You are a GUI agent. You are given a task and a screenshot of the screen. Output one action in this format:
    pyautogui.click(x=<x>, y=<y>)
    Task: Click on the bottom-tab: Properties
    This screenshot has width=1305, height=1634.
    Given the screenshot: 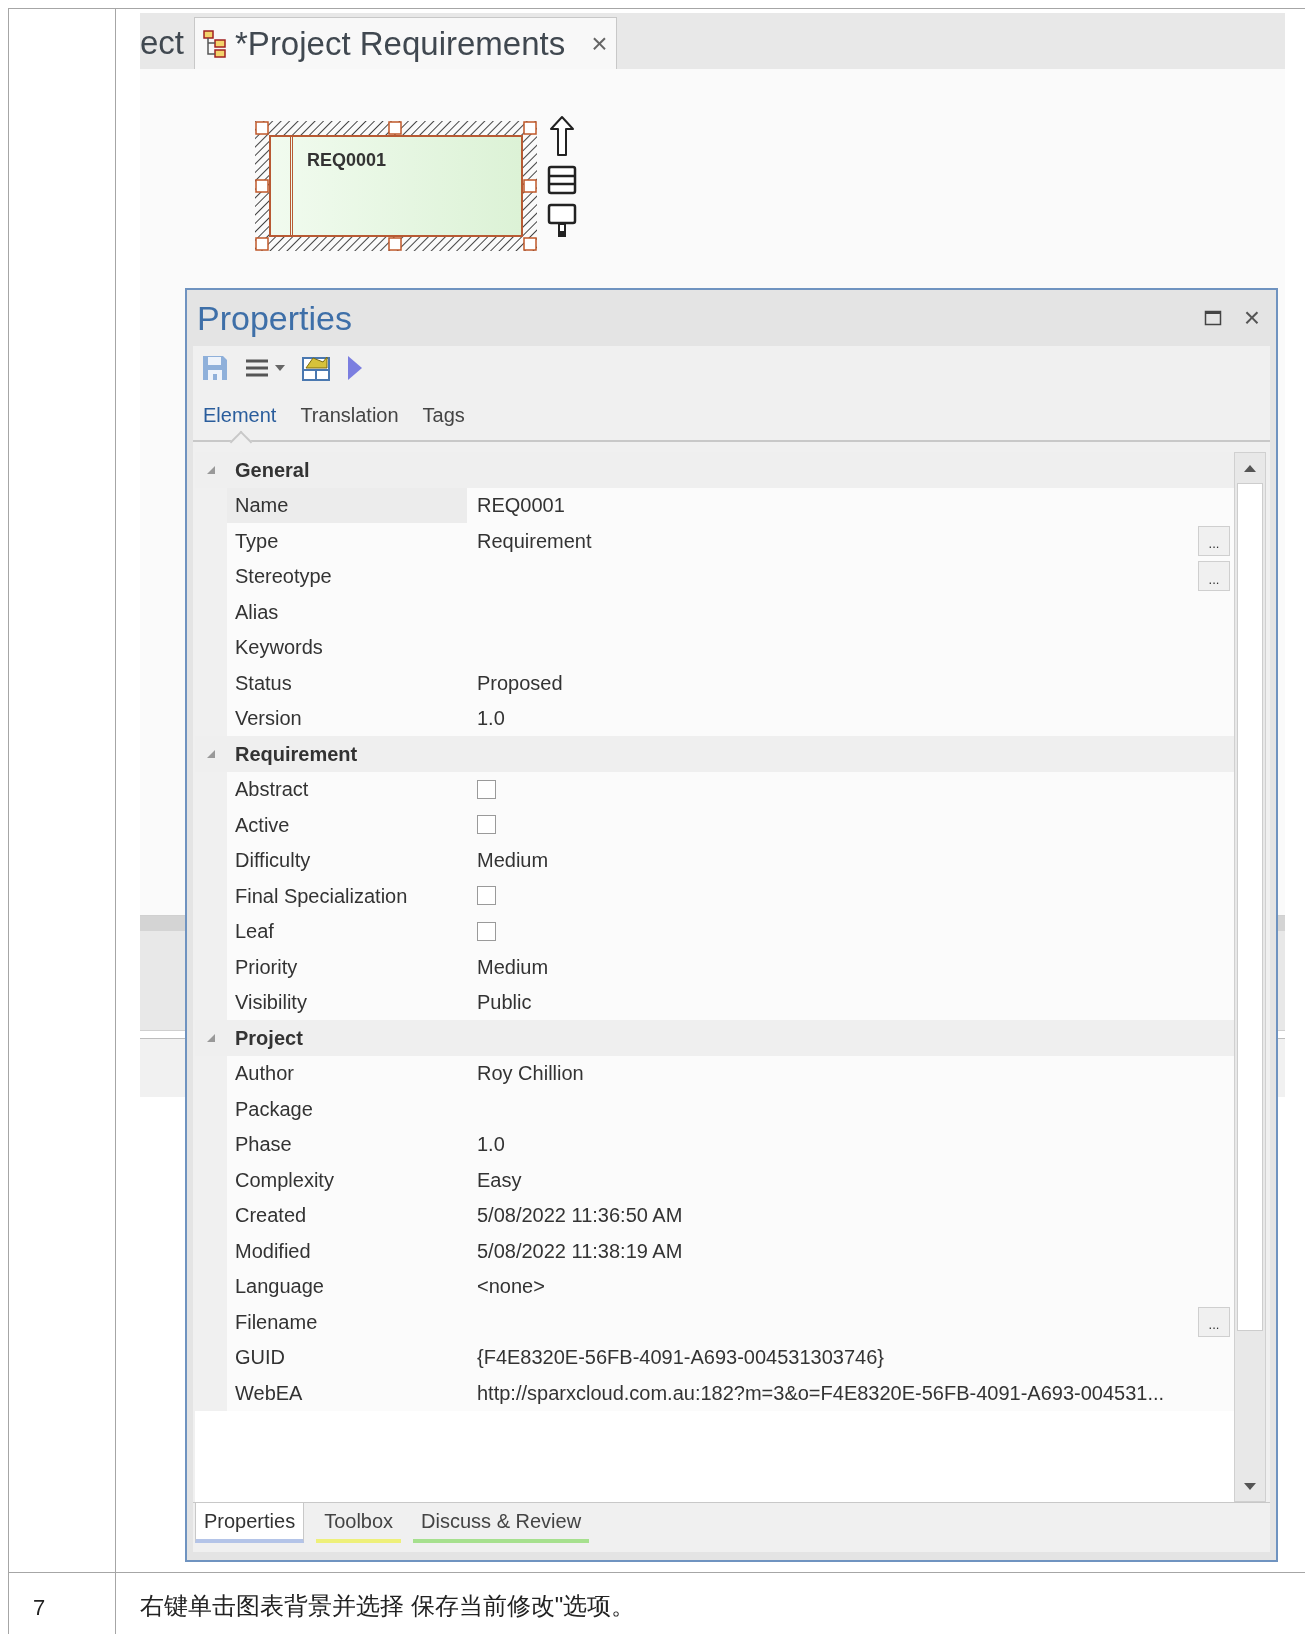 What is the action you would take?
    pyautogui.click(x=250, y=1523)
    